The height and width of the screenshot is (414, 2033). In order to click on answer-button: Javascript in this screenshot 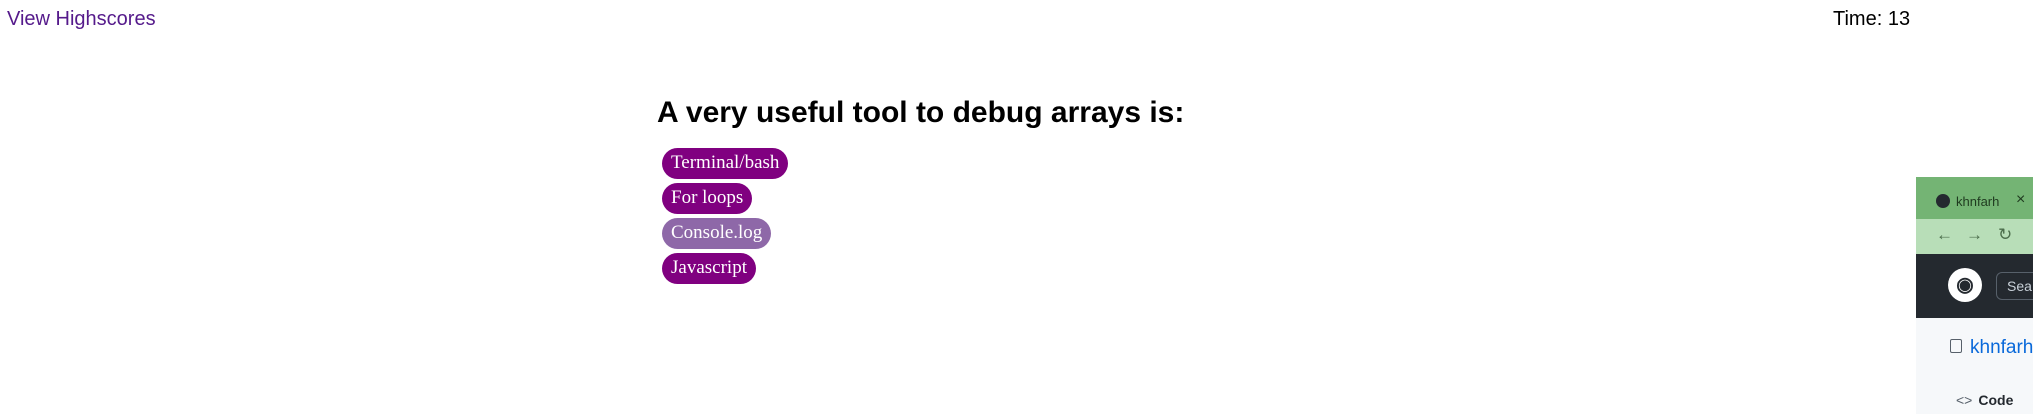, I will do `click(709, 268)`.